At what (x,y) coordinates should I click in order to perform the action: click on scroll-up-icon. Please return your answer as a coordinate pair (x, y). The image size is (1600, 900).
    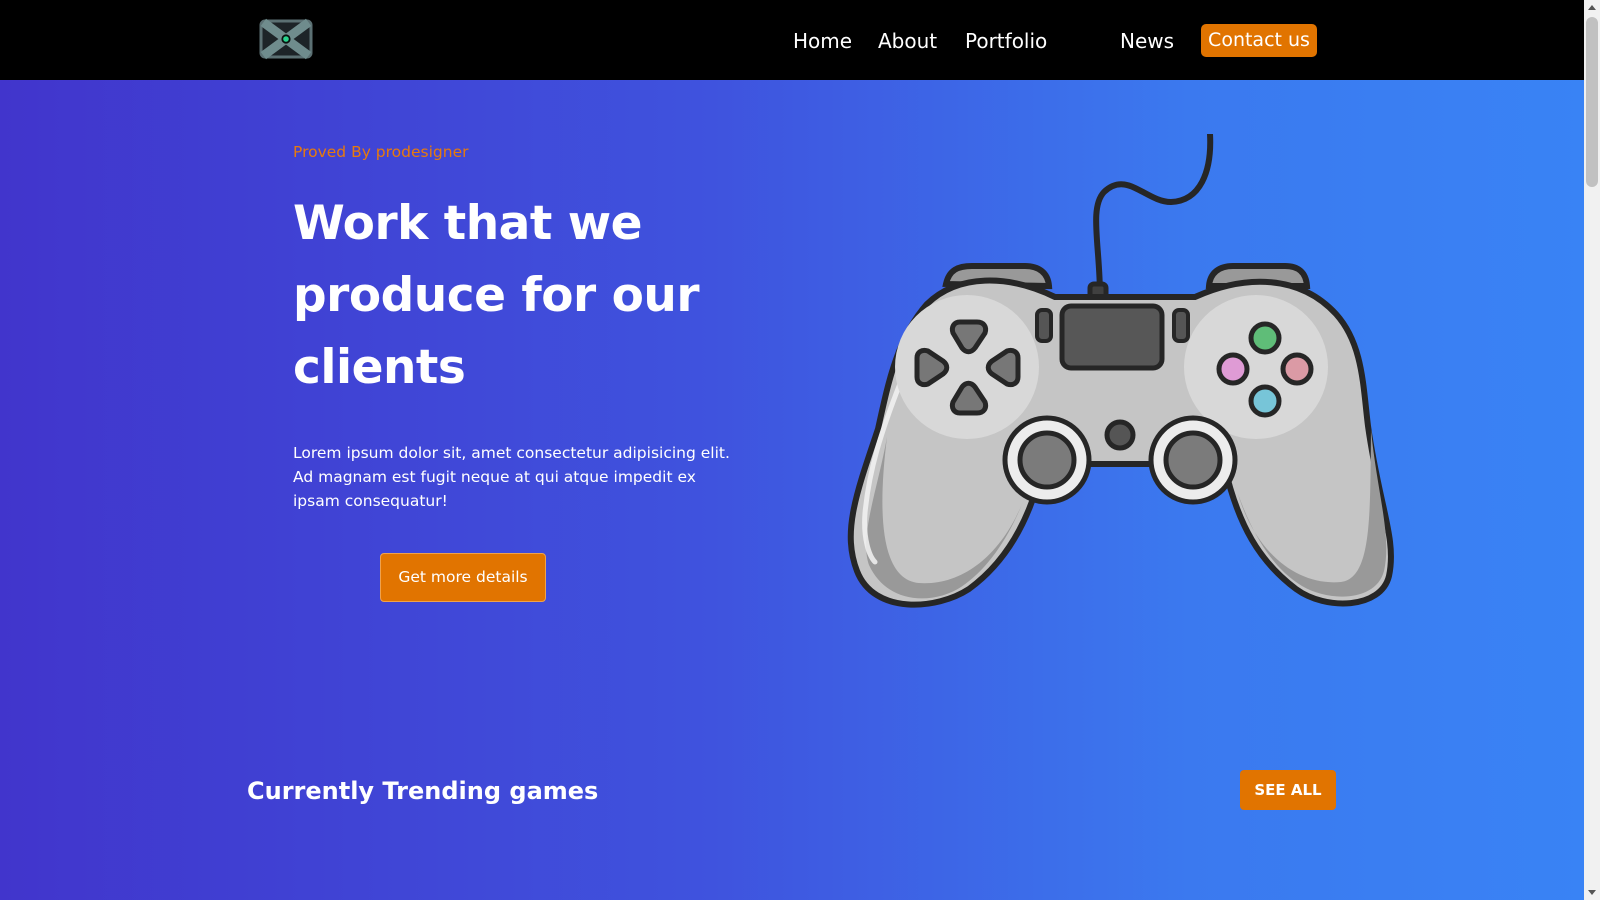
    Looking at the image, I should click on (1592, 8).